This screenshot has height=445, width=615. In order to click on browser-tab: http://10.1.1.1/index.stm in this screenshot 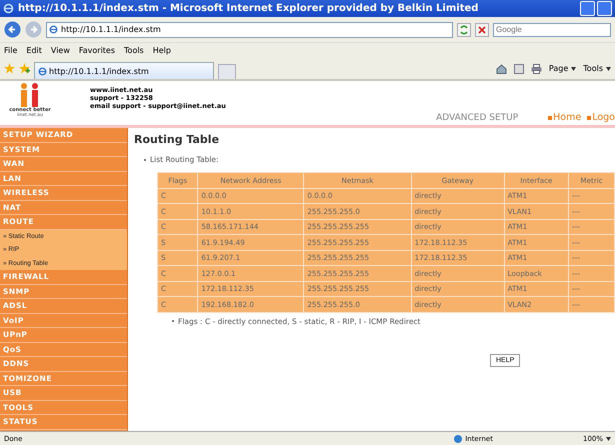, I will do `click(124, 70)`.